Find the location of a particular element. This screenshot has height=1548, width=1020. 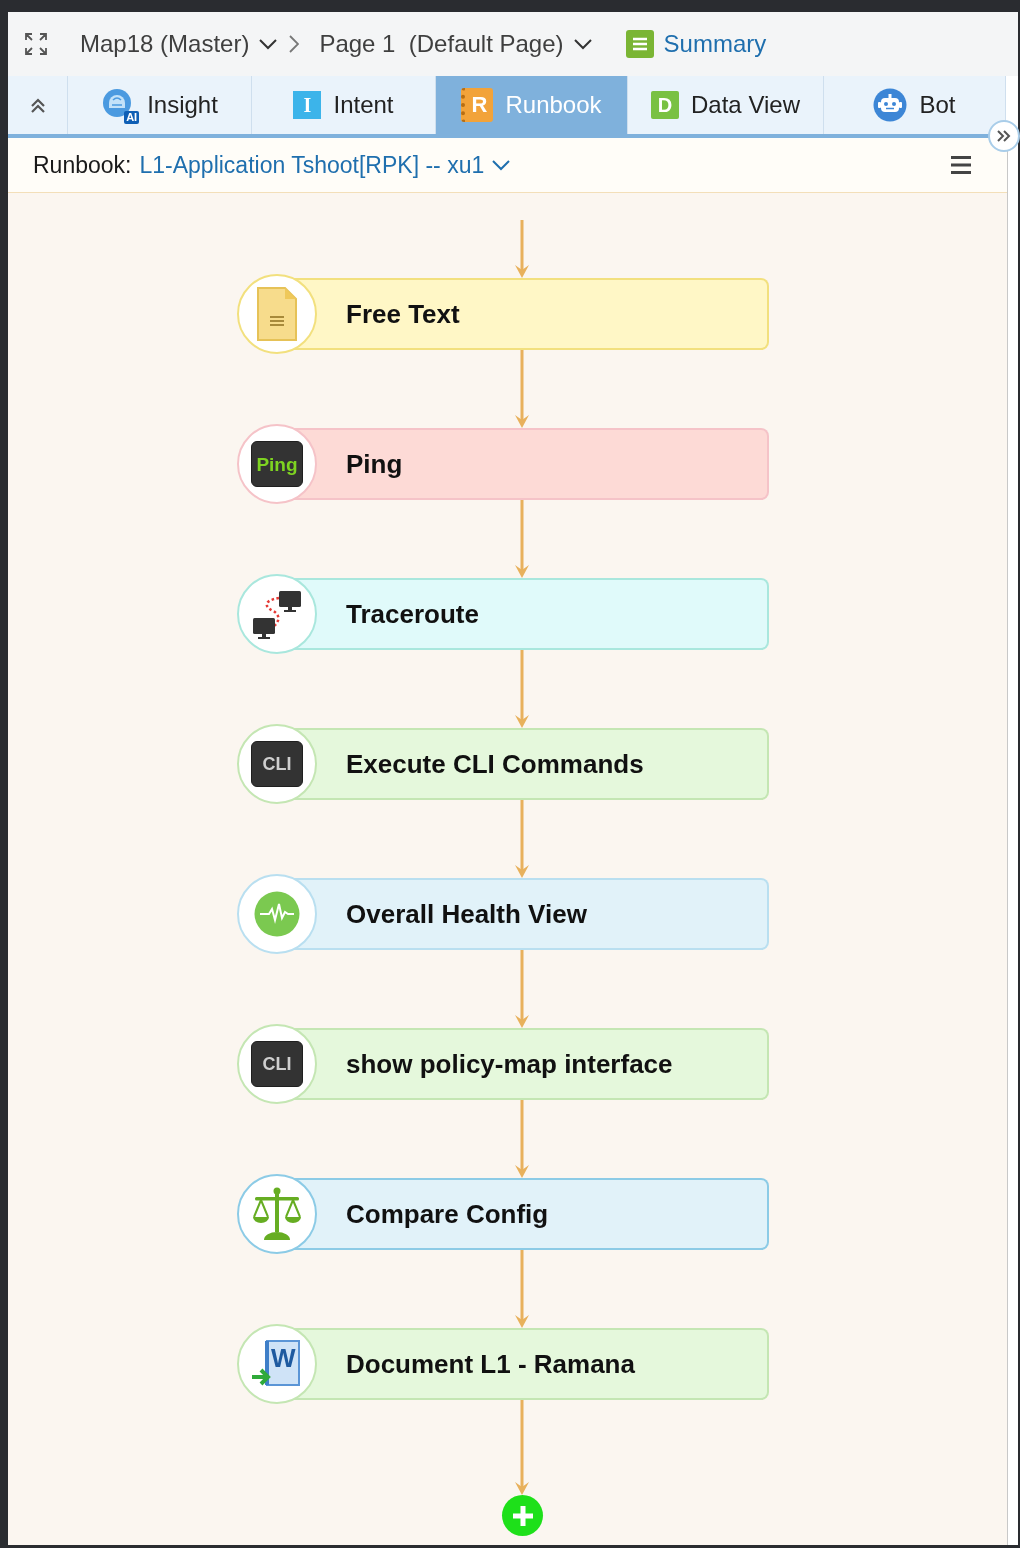

tab: I Intent is located at coordinates (344, 105).